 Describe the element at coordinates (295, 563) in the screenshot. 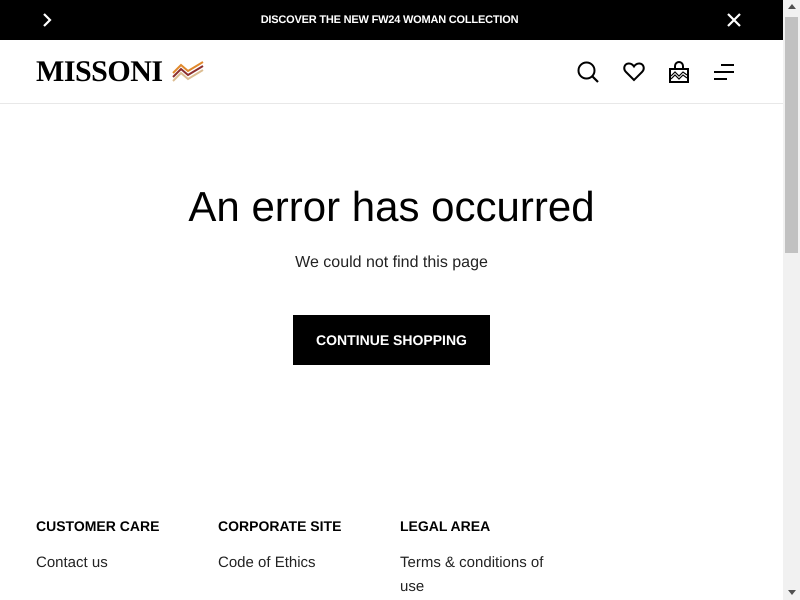

I see `footer-link: Code of Ethics` at that location.